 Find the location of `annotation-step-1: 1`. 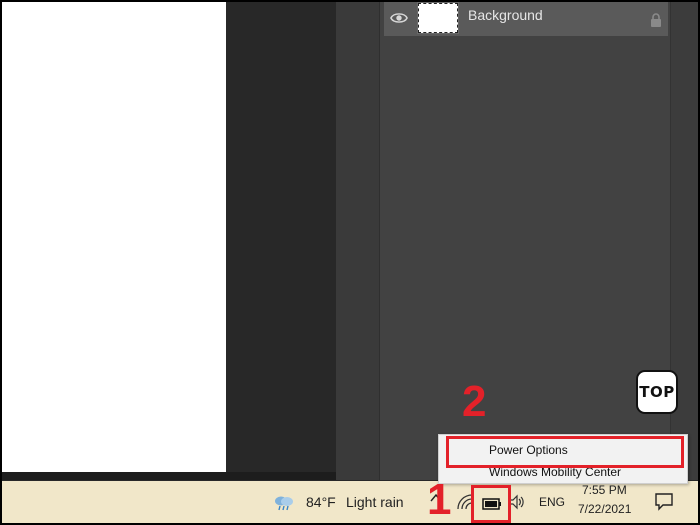

annotation-step-1: 1 is located at coordinates (439, 499).